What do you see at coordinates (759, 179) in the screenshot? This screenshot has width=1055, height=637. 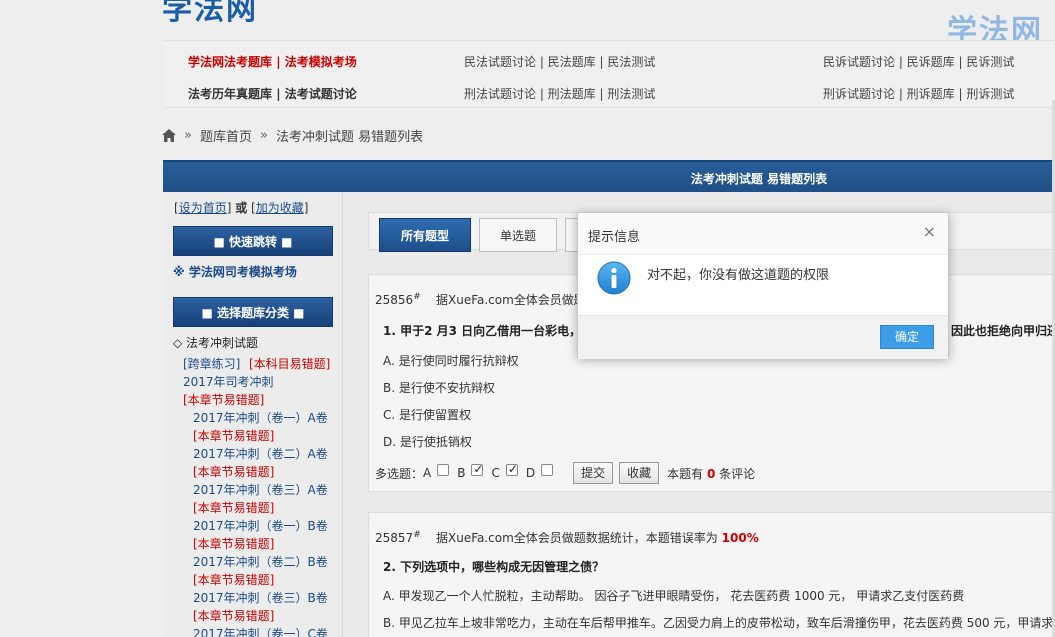 I see `page-title: 法考冲刺试题 易错题列表` at bounding box center [759, 179].